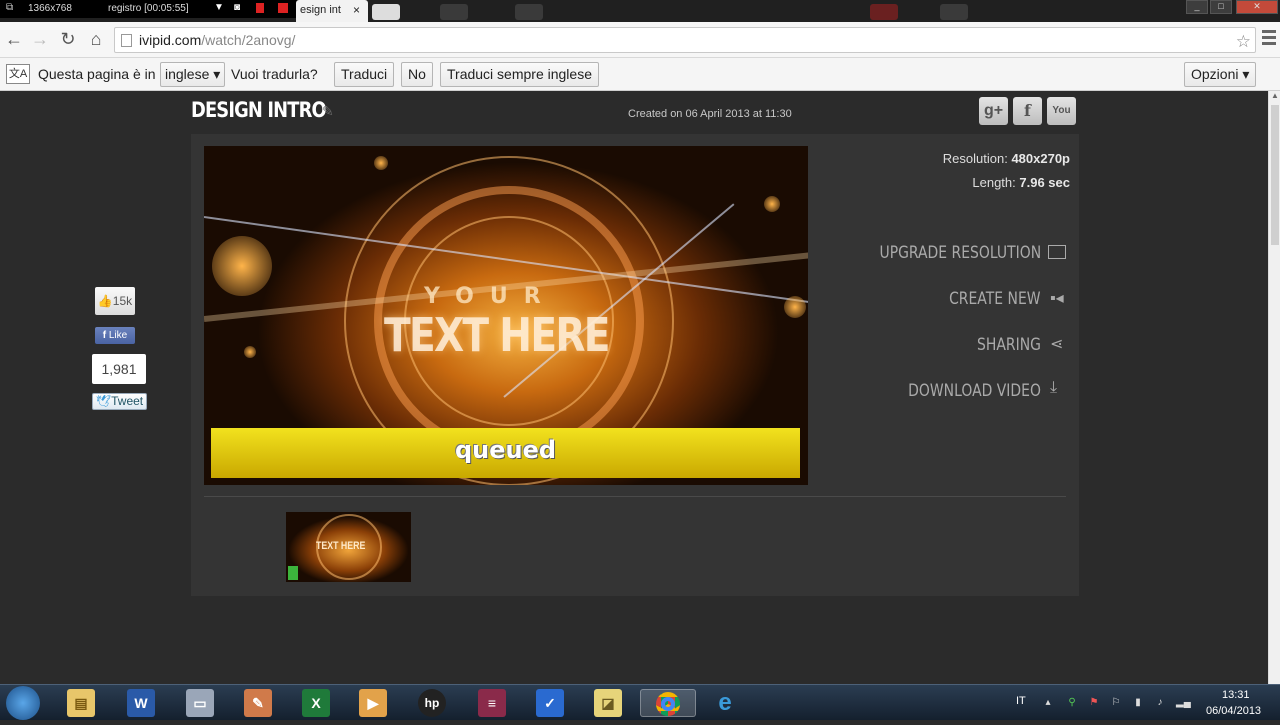 The image size is (1280, 725). Describe the element at coordinates (550, 703) in the screenshot. I see `check-app-icon: ✓` at that location.